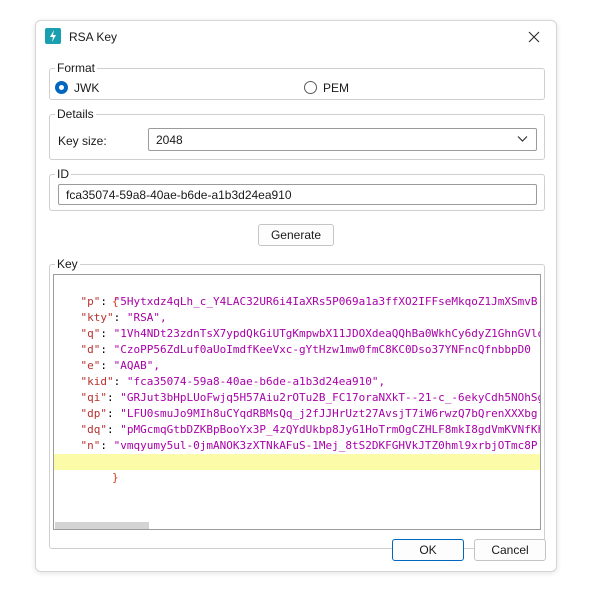 The width and height of the screenshot is (590, 590). What do you see at coordinates (120, 317) in the screenshot?
I see `colon-kty: :` at bounding box center [120, 317].